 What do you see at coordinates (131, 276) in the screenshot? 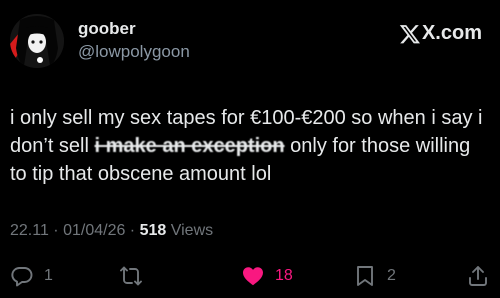
I see `repost-icon` at bounding box center [131, 276].